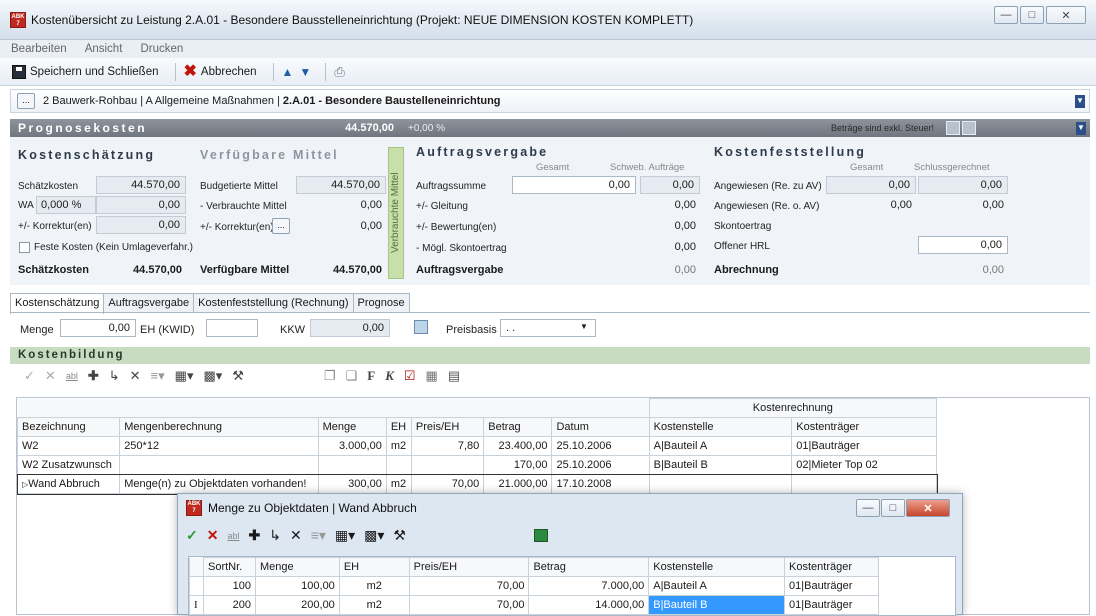 This screenshot has height=616, width=1096. What do you see at coordinates (953, 128) in the screenshot?
I see `checkbox-check-icon` at bounding box center [953, 128].